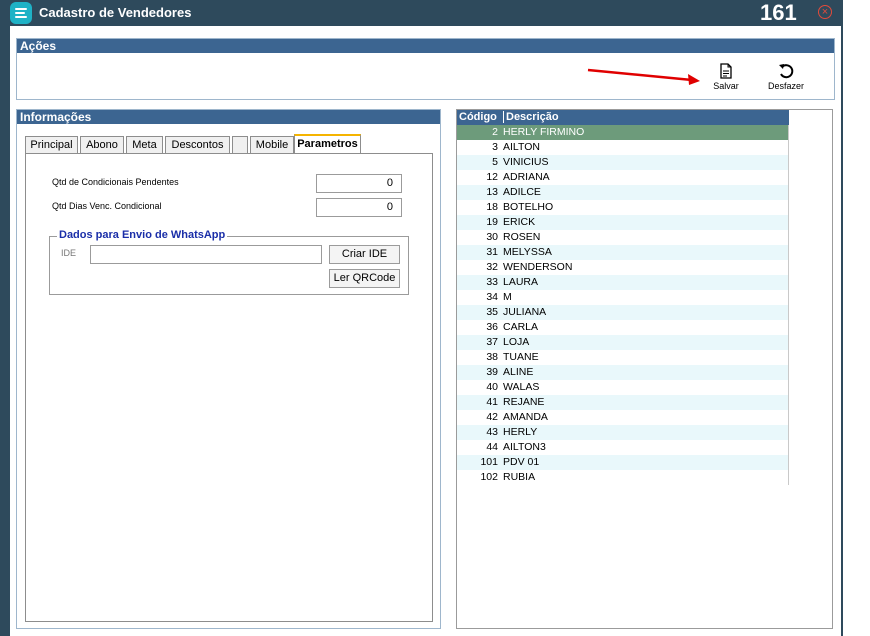 The width and height of the screenshot is (870, 636). I want to click on table-row: 12 ADRIANA, so click(623, 177).